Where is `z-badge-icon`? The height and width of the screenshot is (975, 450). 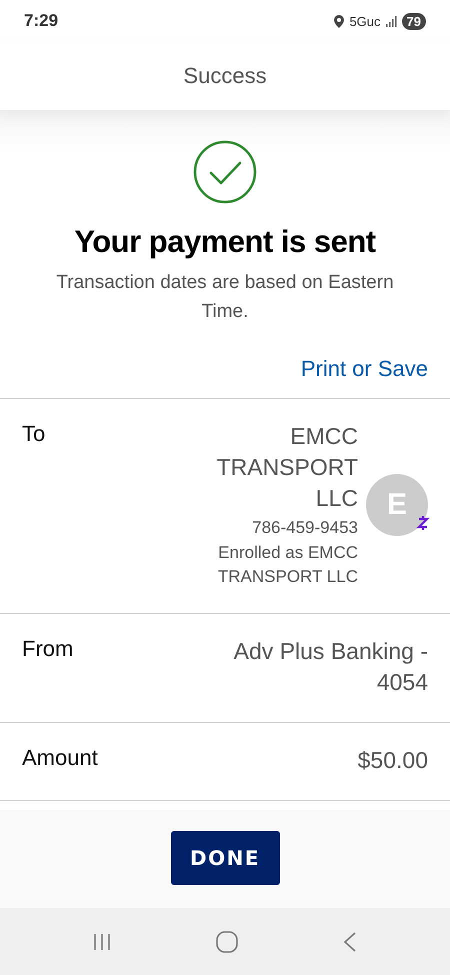 z-badge-icon is located at coordinates (423, 523).